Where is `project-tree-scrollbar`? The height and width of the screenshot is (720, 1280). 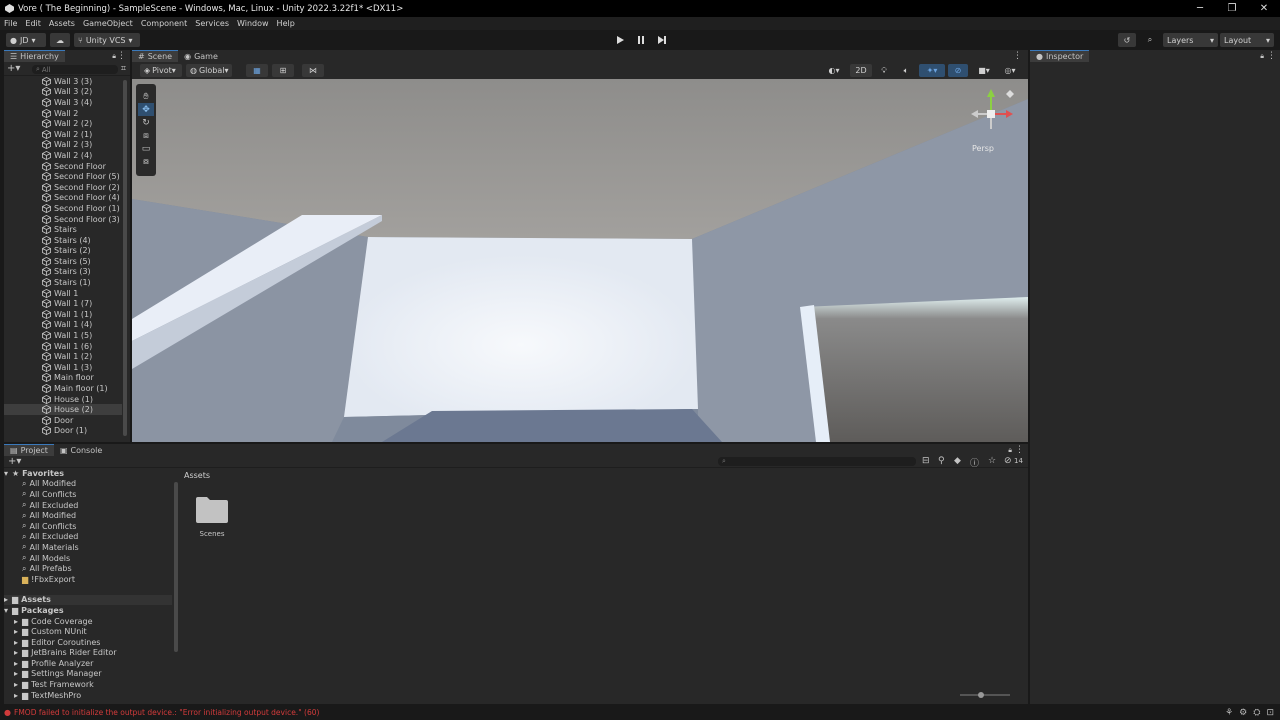
project-tree-scrollbar is located at coordinates (176, 592).